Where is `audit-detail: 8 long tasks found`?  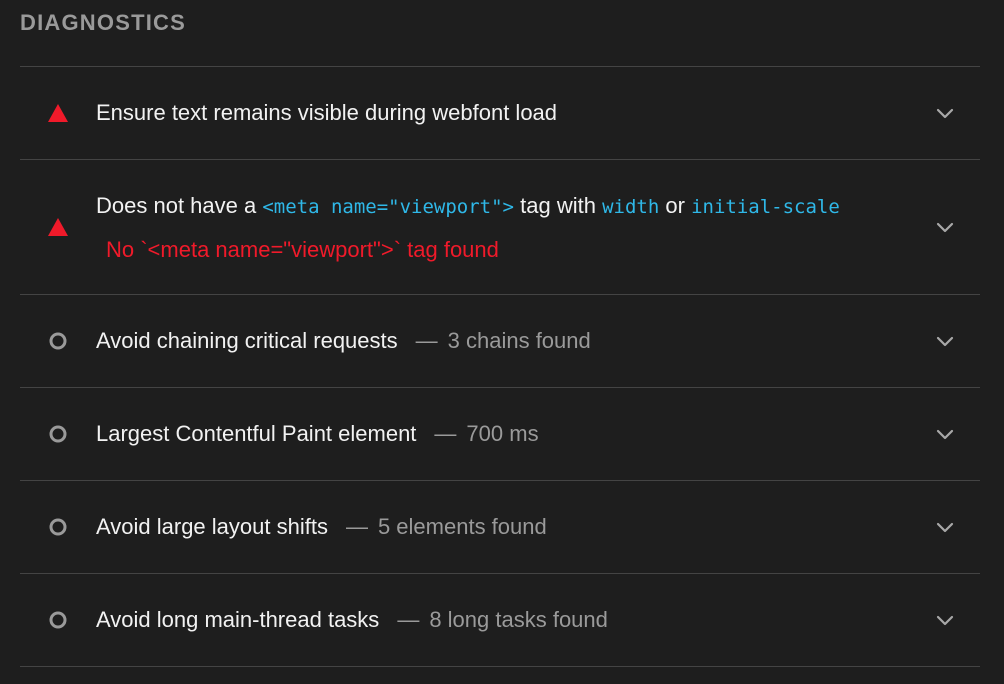 audit-detail: 8 long tasks found is located at coordinates (518, 619).